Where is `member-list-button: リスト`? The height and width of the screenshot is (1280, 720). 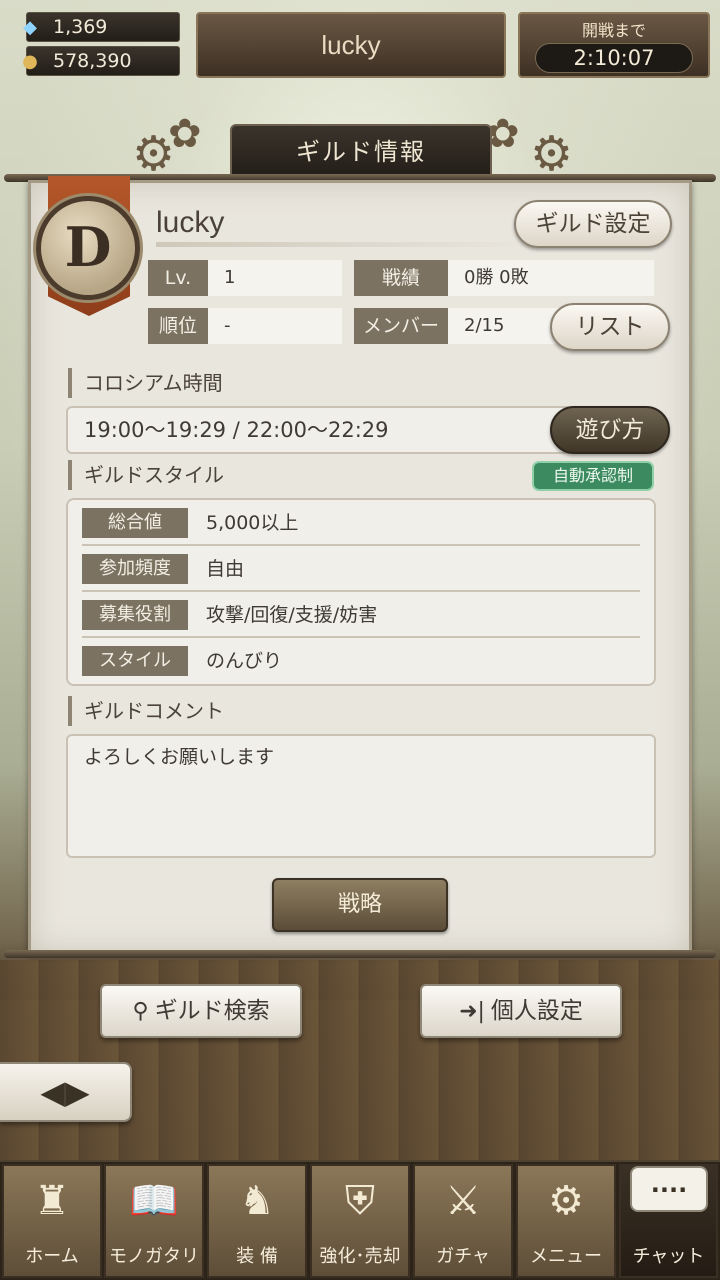 member-list-button: リスト is located at coordinates (610, 327).